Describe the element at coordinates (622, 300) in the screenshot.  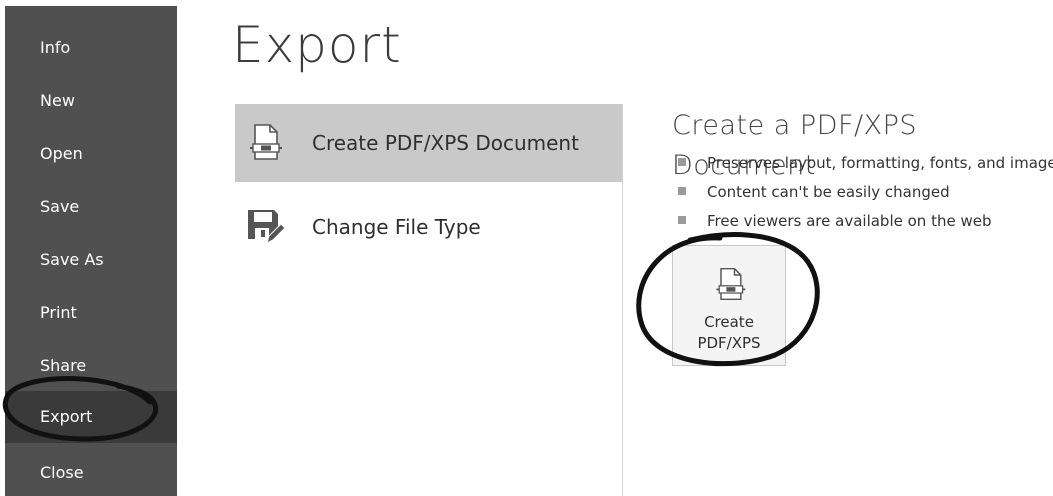
I see `panel-divider` at that location.